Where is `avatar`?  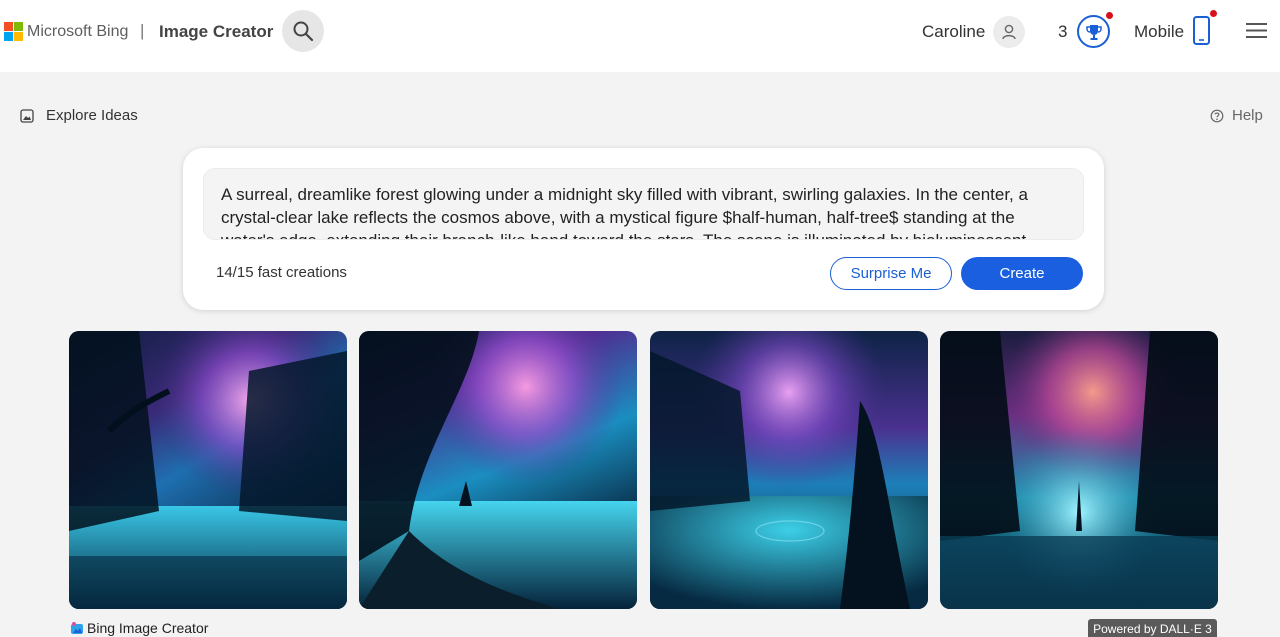 avatar is located at coordinates (1009, 32).